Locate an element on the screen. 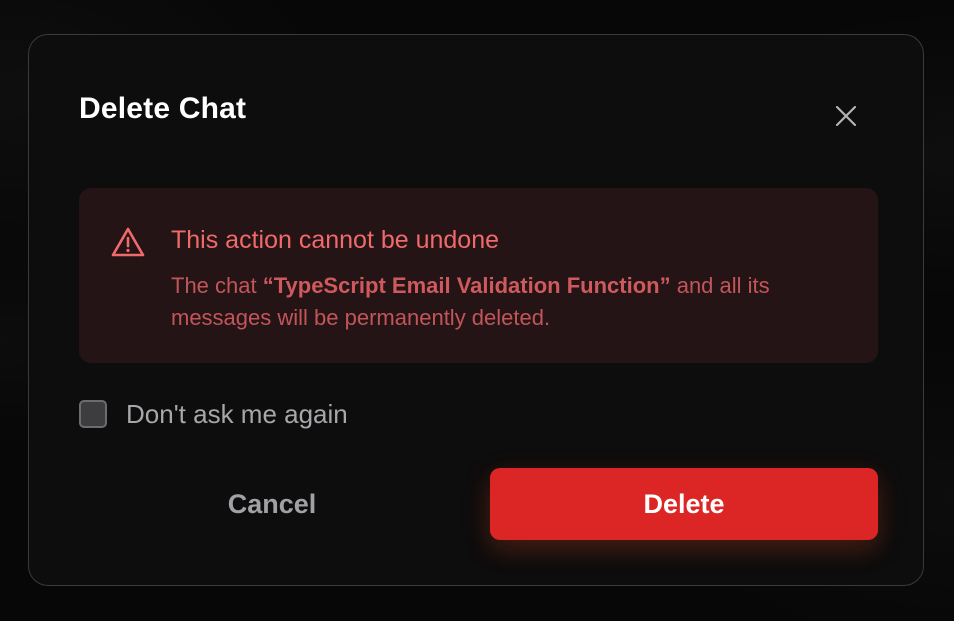 The width and height of the screenshot is (954, 621). close-icon is located at coordinates (846, 116).